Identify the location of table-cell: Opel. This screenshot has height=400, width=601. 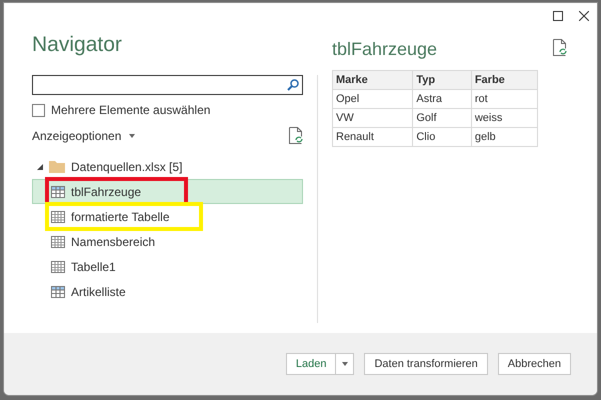
(372, 99).